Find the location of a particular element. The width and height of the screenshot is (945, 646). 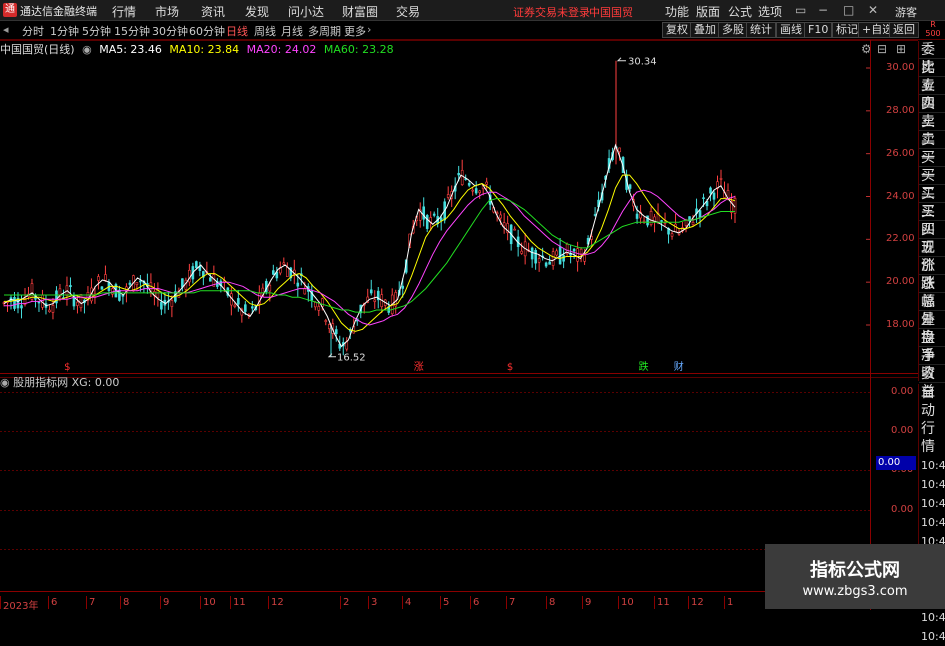

sidebar-item: 现价 is located at coordinates (932, 256).